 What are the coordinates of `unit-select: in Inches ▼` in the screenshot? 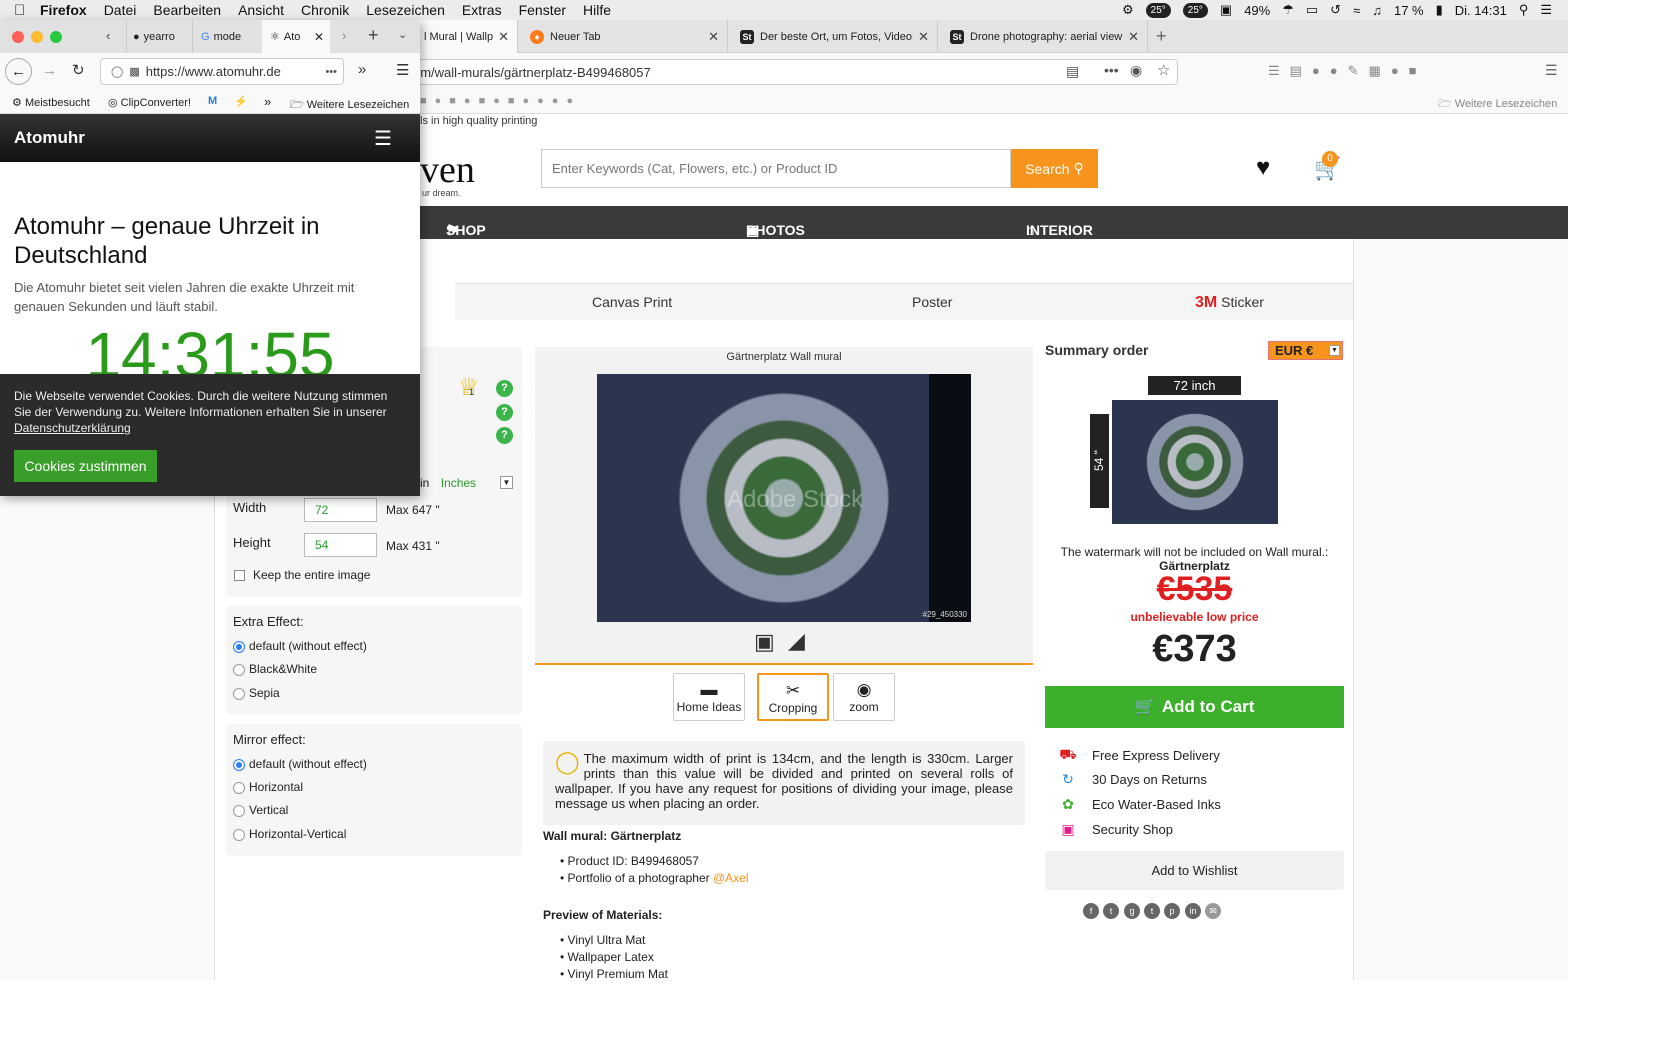 It's located at (466, 483).